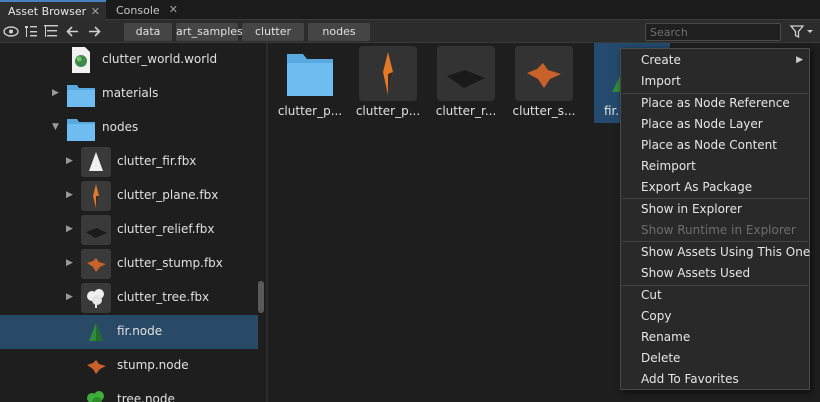 The image size is (820, 402). I want to click on menu-item-add-to-favorites: Add To Favorites, so click(715, 379).